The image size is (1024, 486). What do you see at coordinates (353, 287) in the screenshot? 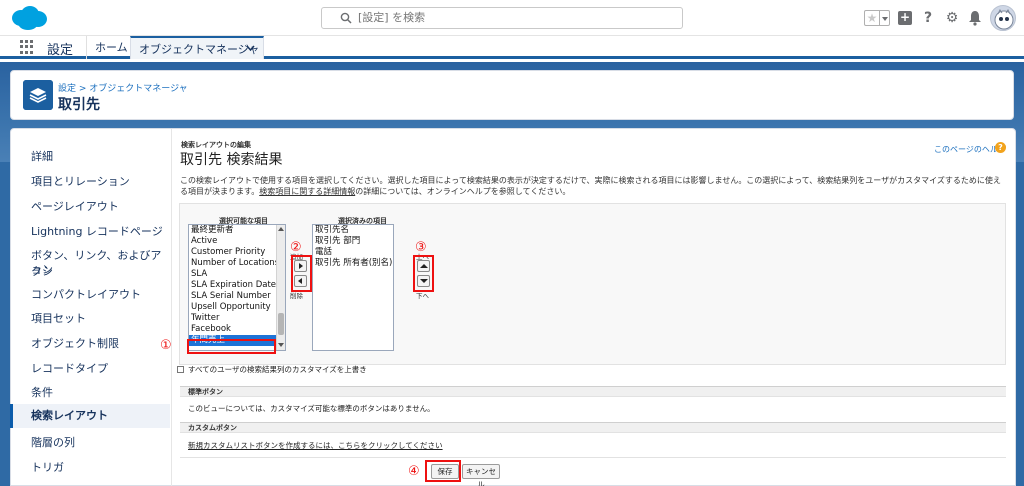
I see `selected-fields-list: 取引先名 取引先 部門 電話 取引先 所有者(別名)` at bounding box center [353, 287].